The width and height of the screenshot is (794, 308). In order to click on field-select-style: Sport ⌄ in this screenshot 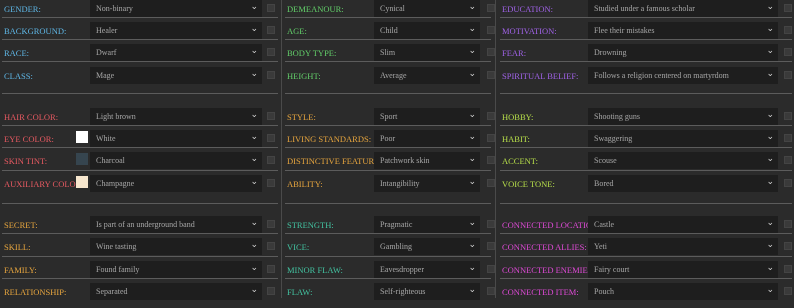, I will do `click(427, 116)`.